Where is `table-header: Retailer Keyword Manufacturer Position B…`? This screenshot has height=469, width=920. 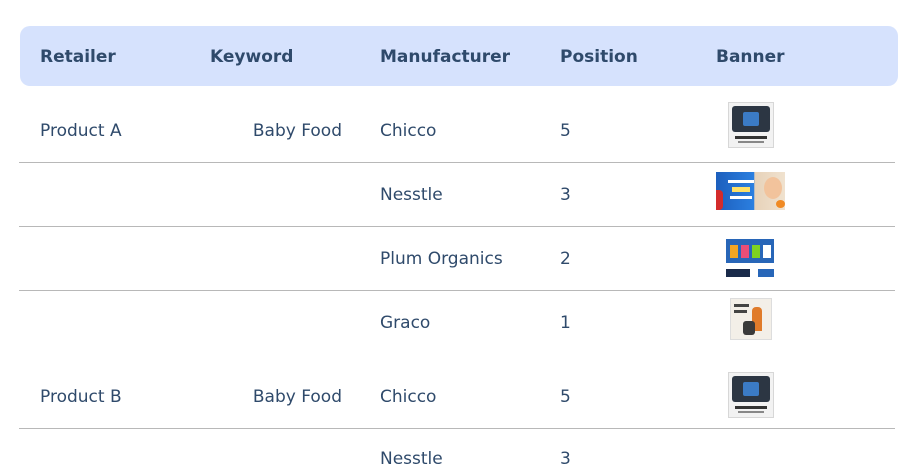 table-header: Retailer Keyword Manufacturer Position B… is located at coordinates (459, 56).